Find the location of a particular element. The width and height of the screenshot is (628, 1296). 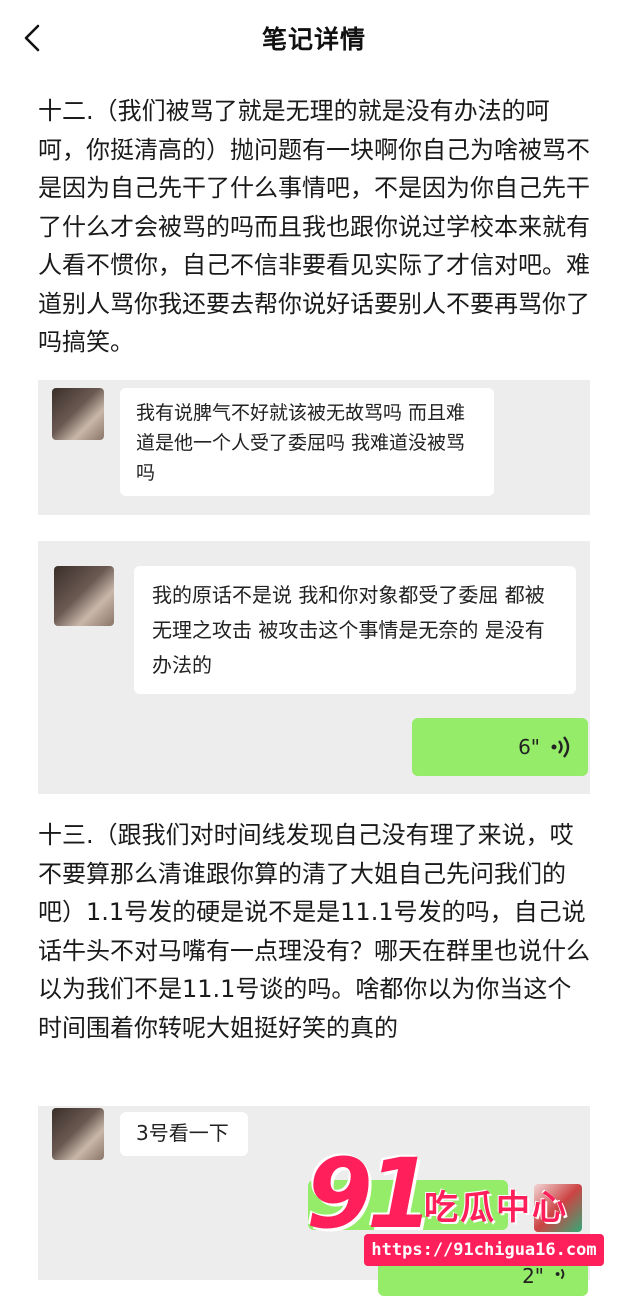

watermark-url: https://91chigua16.com is located at coordinates (484, 1250).